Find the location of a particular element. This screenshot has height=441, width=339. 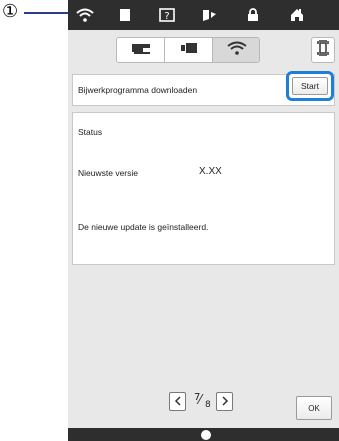

settings-tabs is located at coordinates (188, 50).